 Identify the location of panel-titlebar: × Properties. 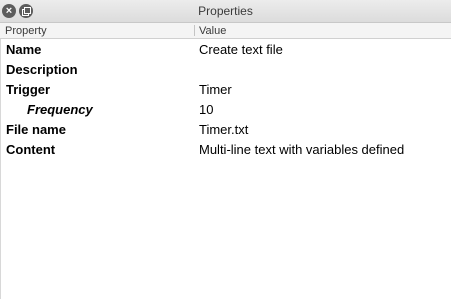
(225, 11).